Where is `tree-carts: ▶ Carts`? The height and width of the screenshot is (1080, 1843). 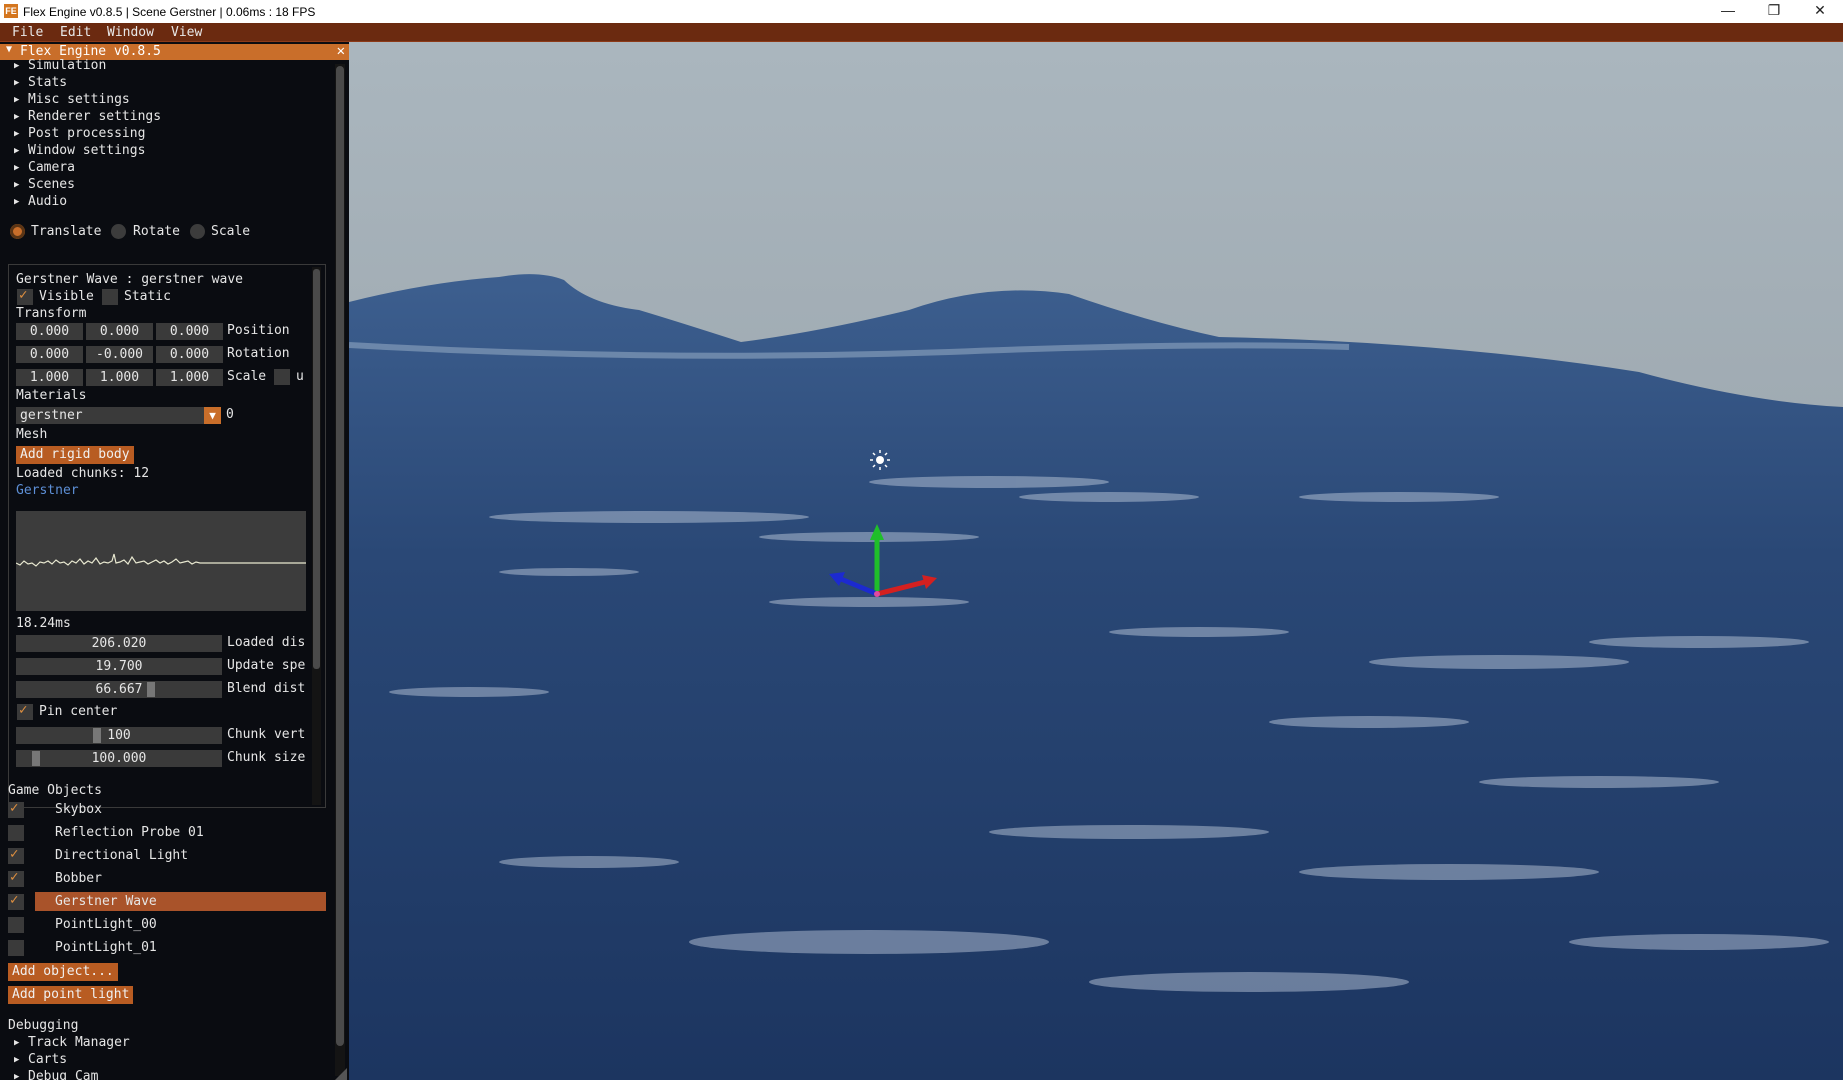 tree-carts: ▶ Carts is located at coordinates (40, 1059).